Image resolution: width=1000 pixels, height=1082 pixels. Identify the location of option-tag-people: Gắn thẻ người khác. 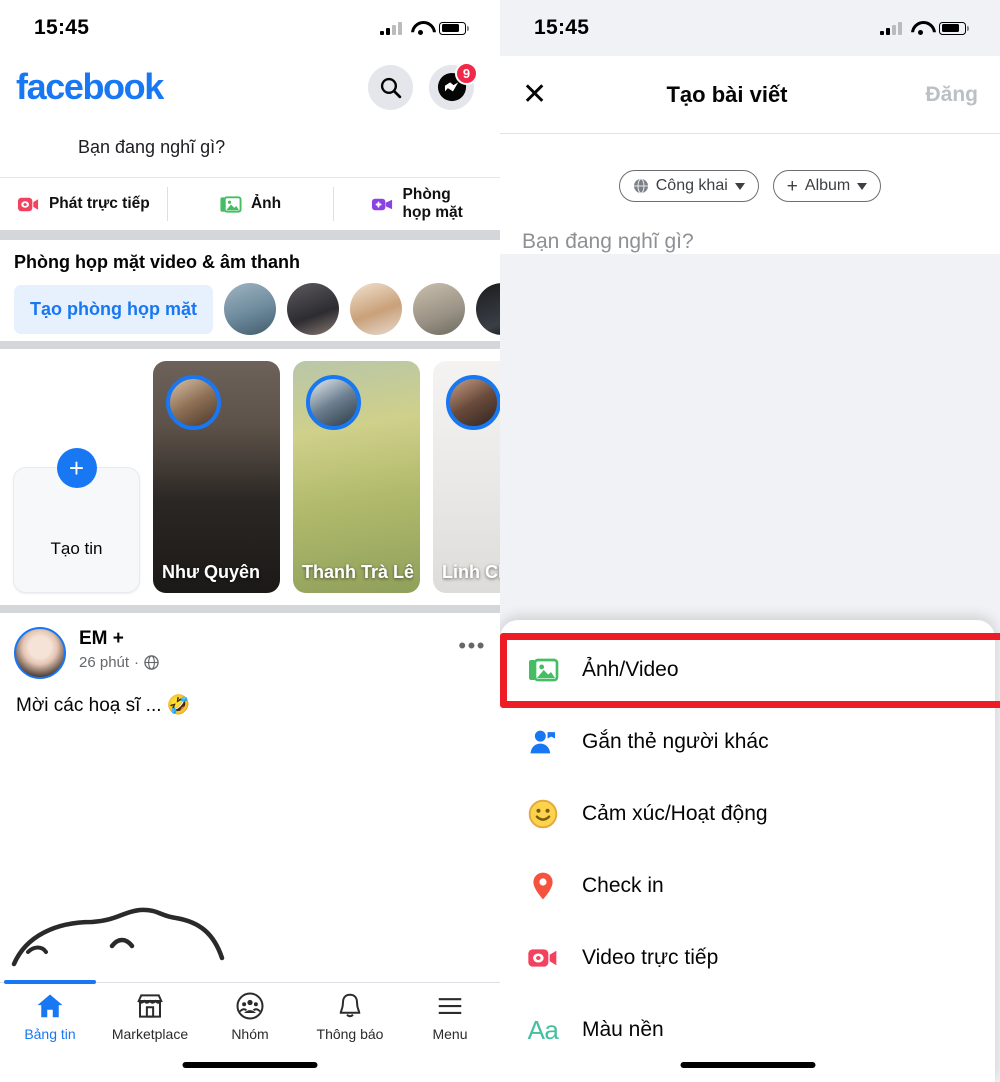
(747, 742).